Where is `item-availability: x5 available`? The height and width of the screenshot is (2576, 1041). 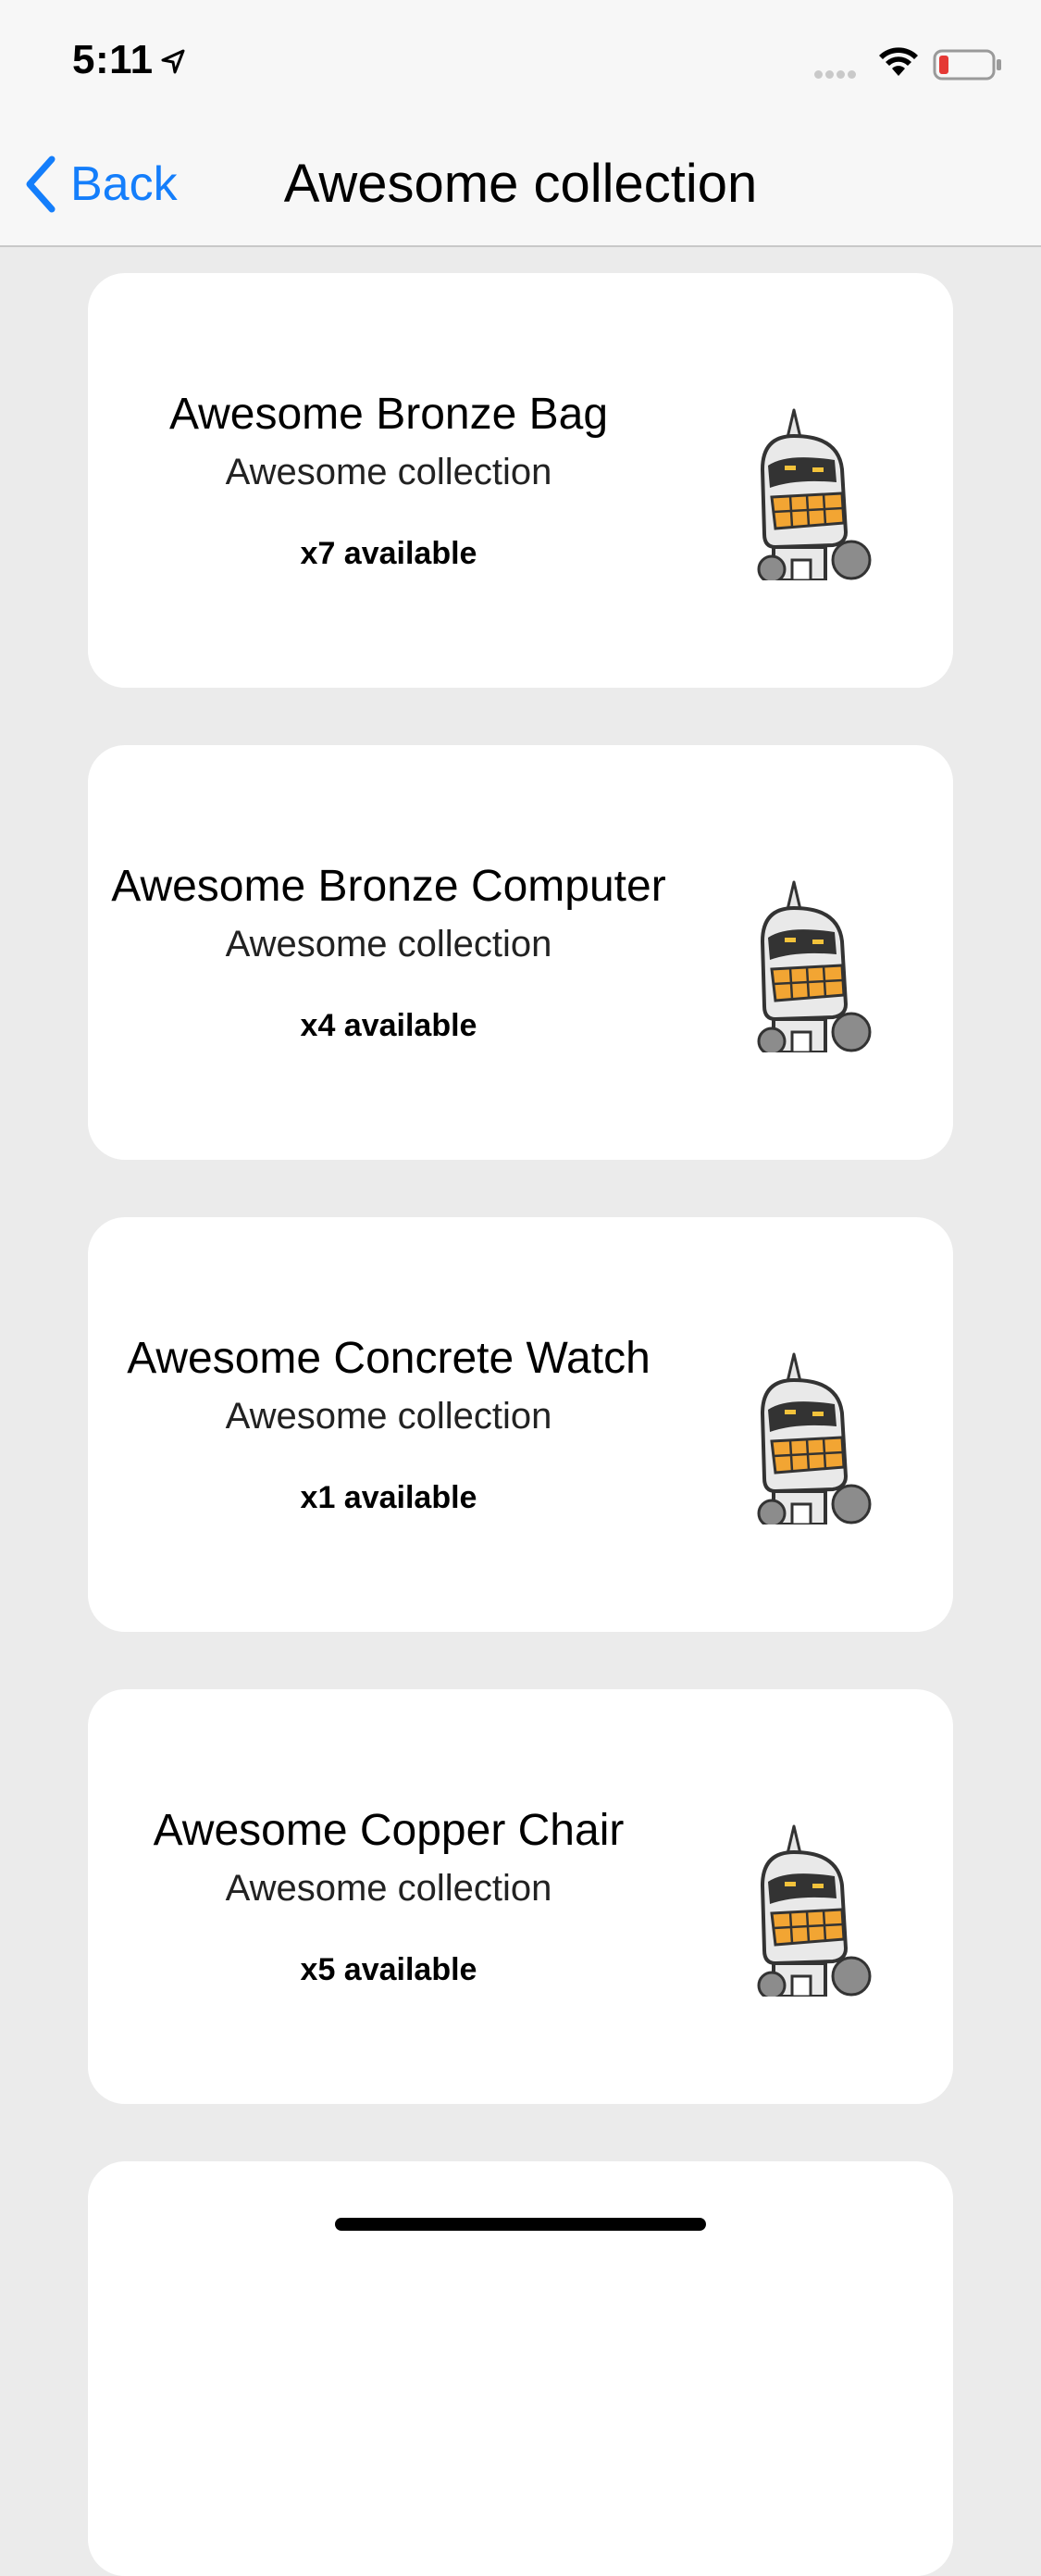 item-availability: x5 available is located at coordinates (388, 1969).